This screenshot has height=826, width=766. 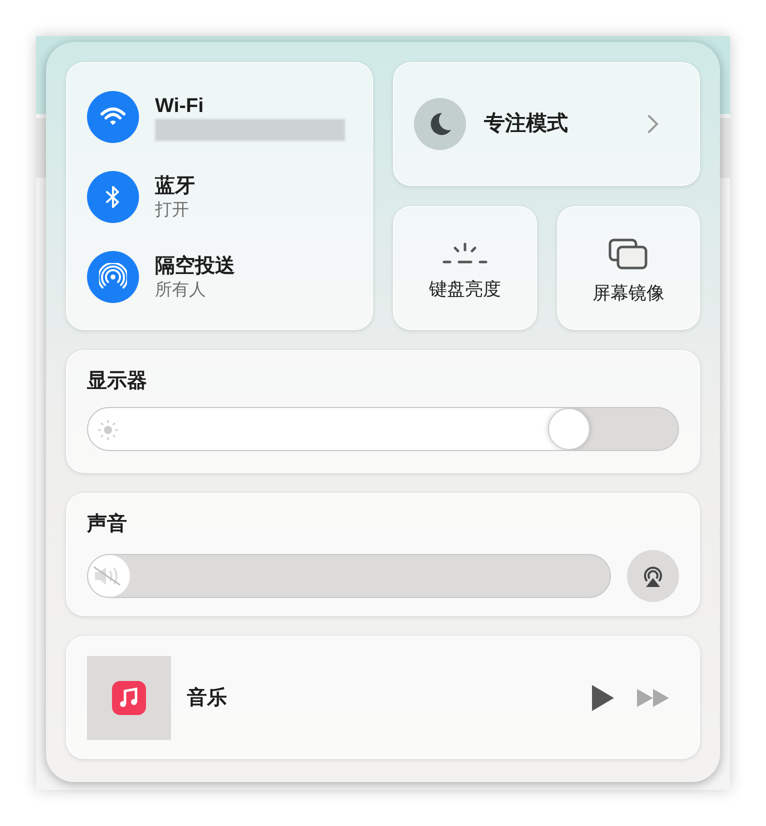 What do you see at coordinates (129, 697) in the screenshot?
I see `music-app-icon` at bounding box center [129, 697].